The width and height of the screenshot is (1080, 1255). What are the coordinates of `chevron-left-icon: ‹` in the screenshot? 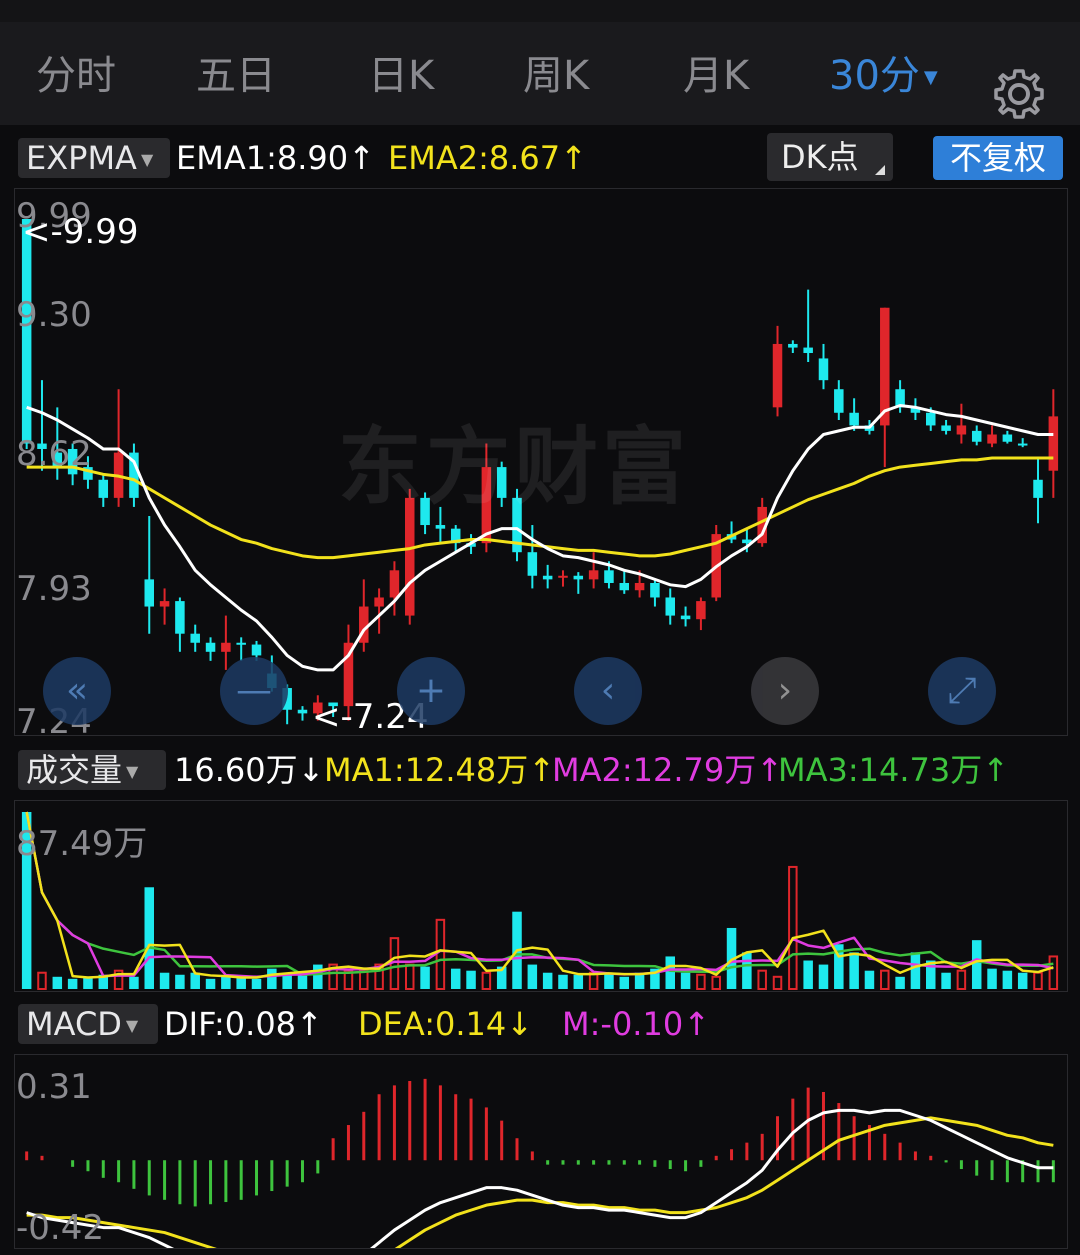 It's located at (608, 690).